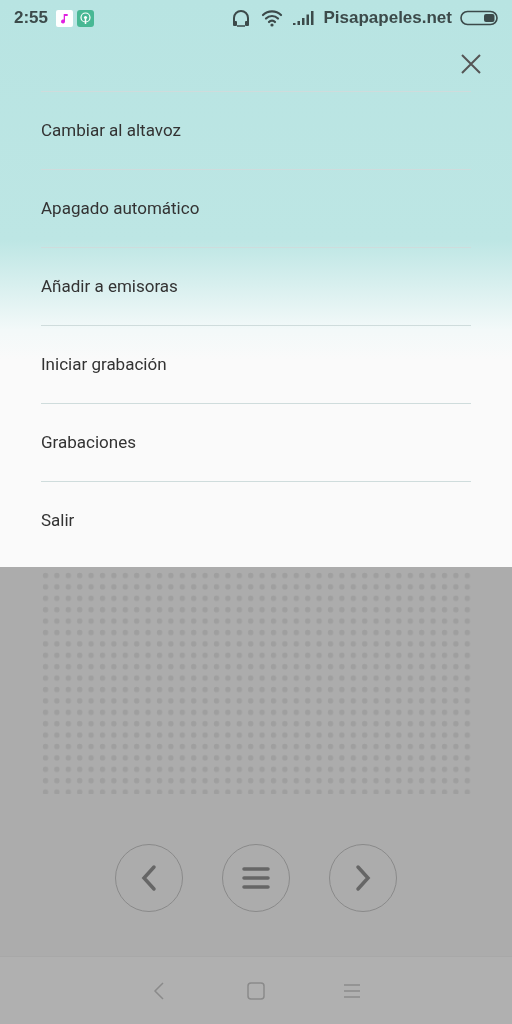  What do you see at coordinates (272, 18) in the screenshot?
I see `wifi-icon` at bounding box center [272, 18].